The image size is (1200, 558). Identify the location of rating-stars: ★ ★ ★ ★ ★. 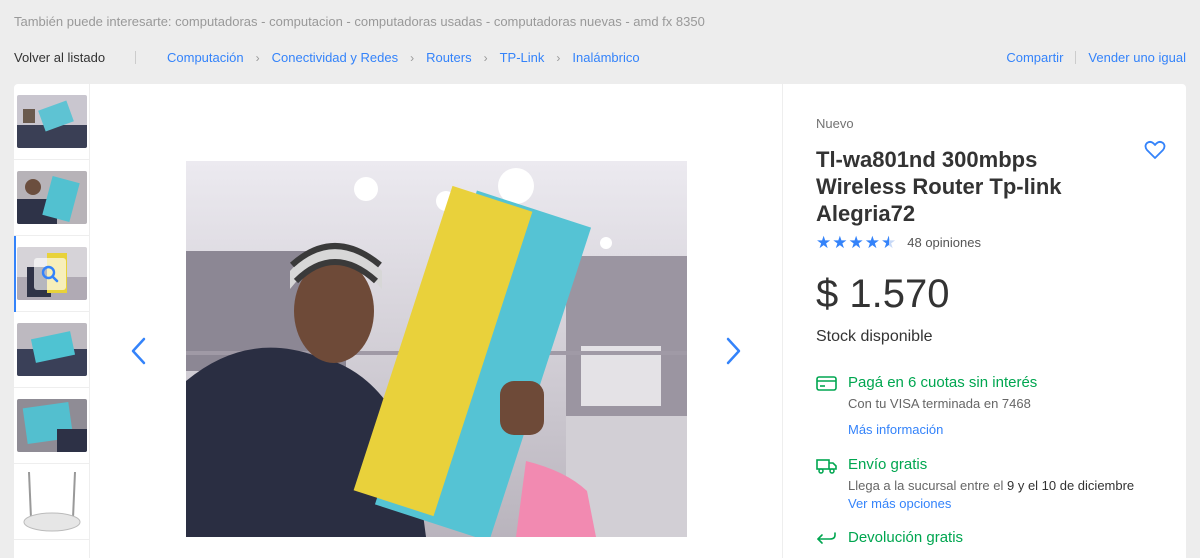
(856, 242).